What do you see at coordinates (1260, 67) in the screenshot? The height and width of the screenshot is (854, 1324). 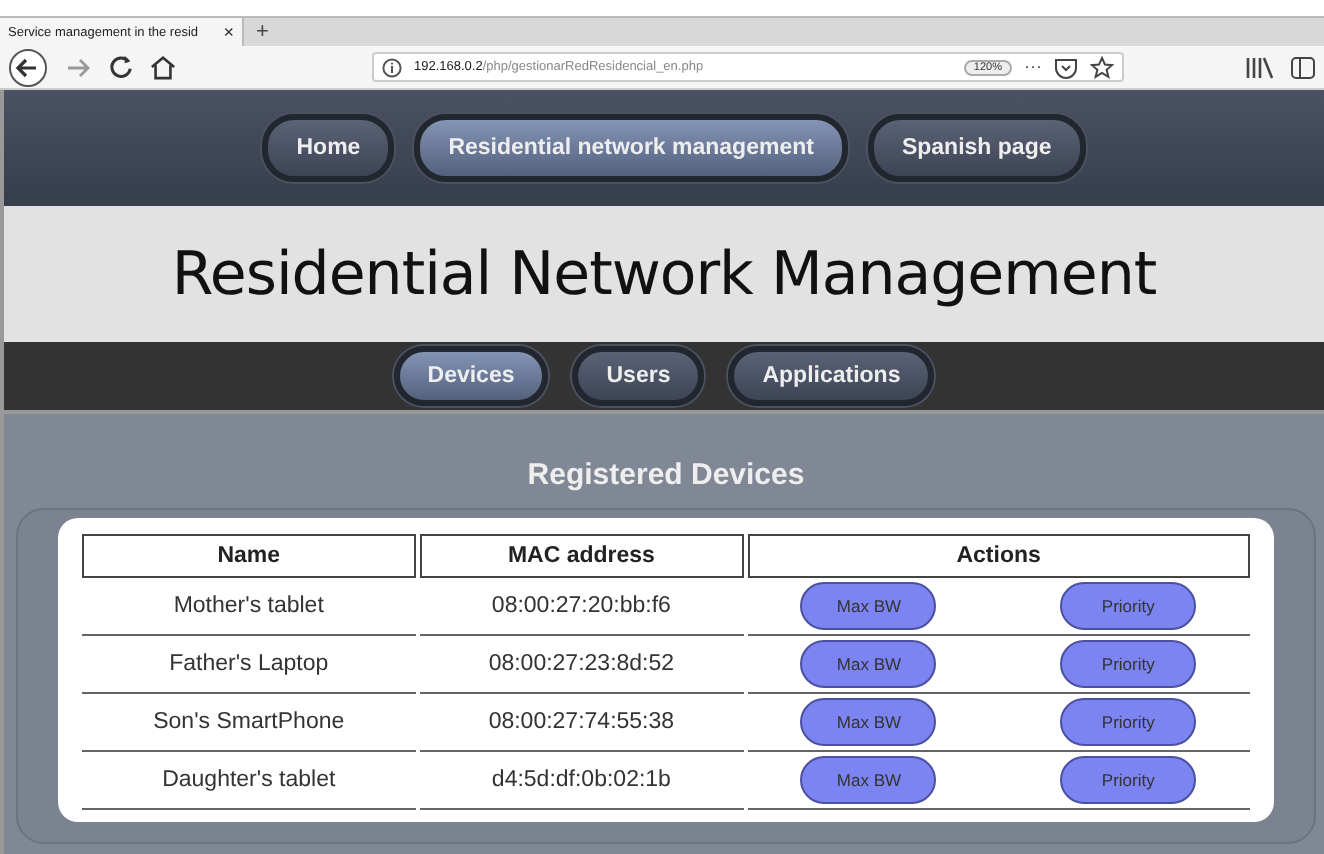 I see `library-icon` at bounding box center [1260, 67].